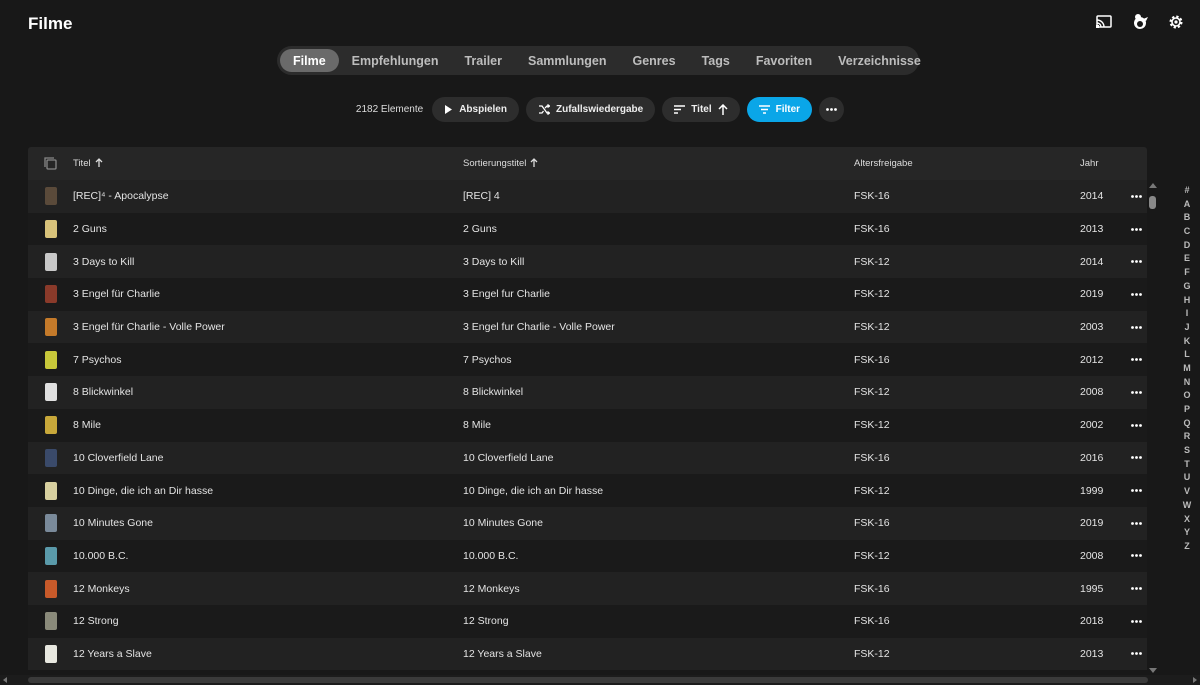  Describe the element at coordinates (587, 229) in the screenshot. I see `table-row: 2 Guns 2 Guns FSK-16 2013` at that location.